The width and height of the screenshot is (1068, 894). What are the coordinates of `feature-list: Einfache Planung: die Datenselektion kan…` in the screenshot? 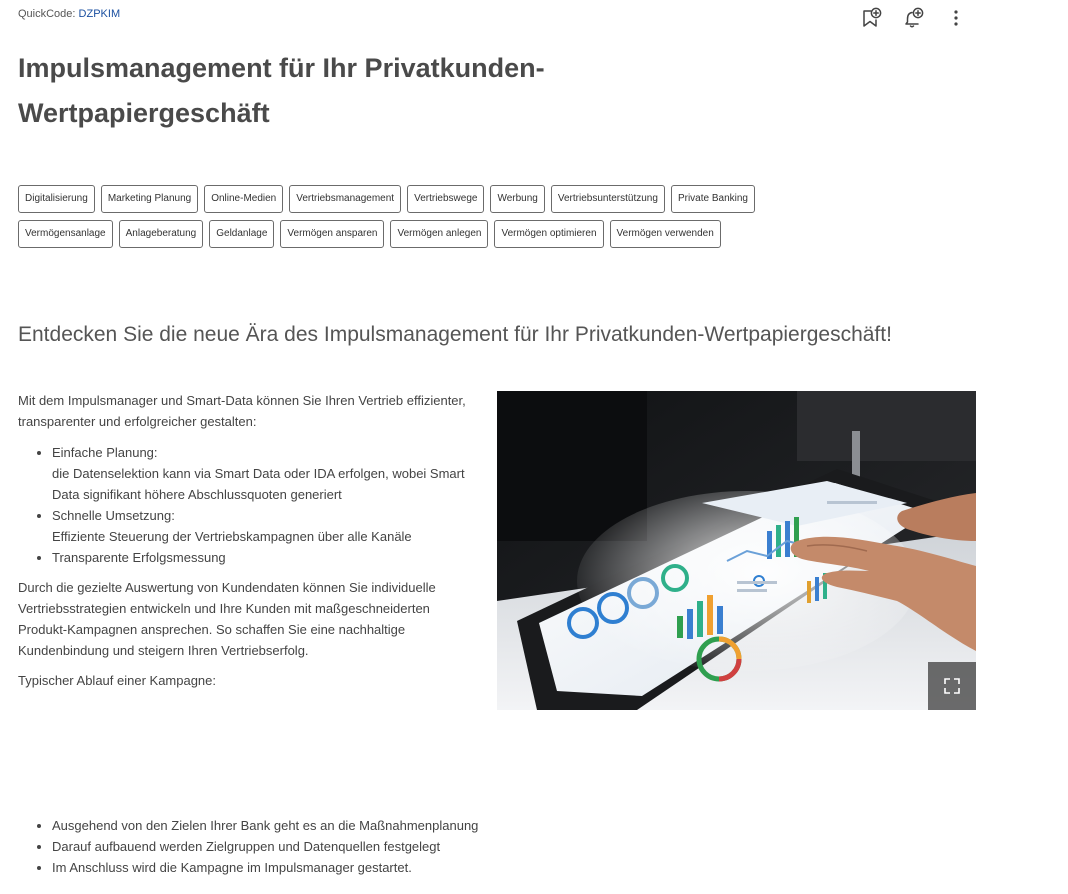 It's located at (249, 505).